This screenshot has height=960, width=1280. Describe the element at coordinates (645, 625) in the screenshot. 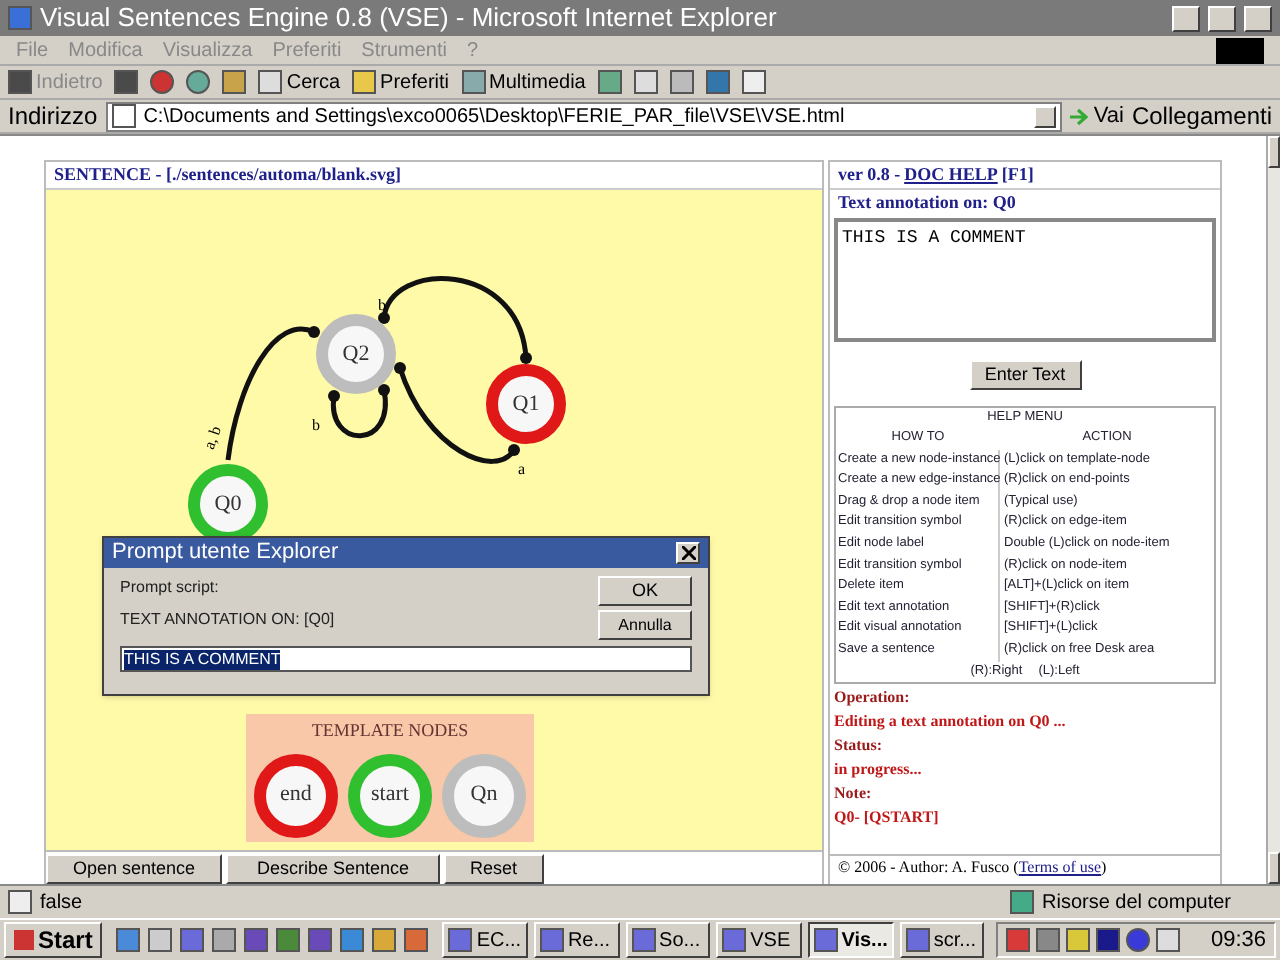

I see `cancel-button: Annulla` at that location.